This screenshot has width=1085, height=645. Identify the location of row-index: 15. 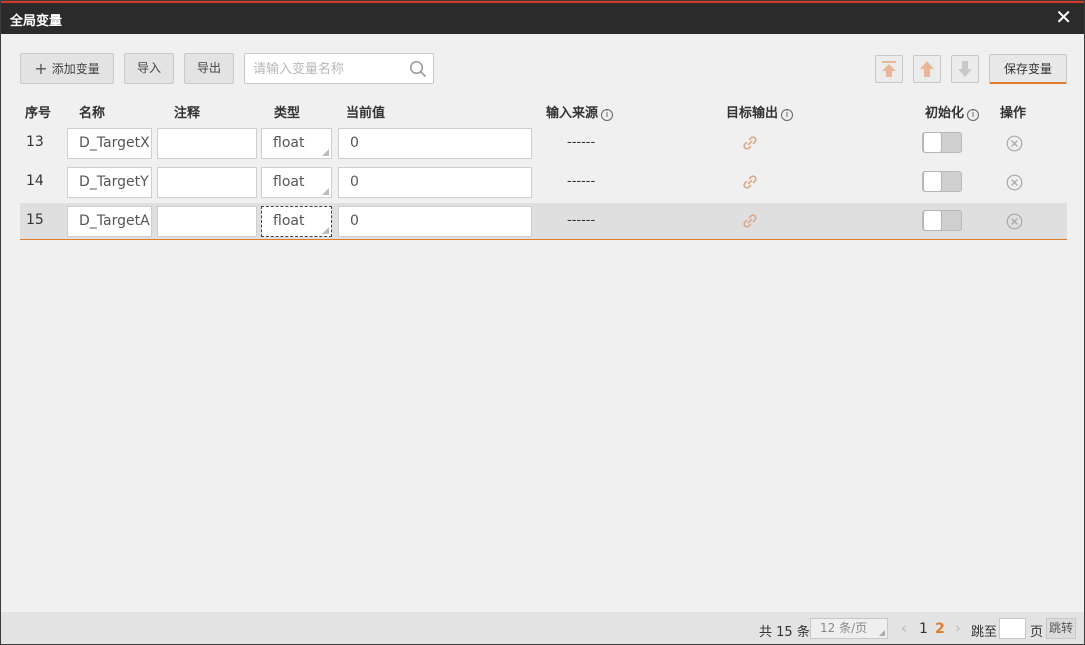
(35, 220).